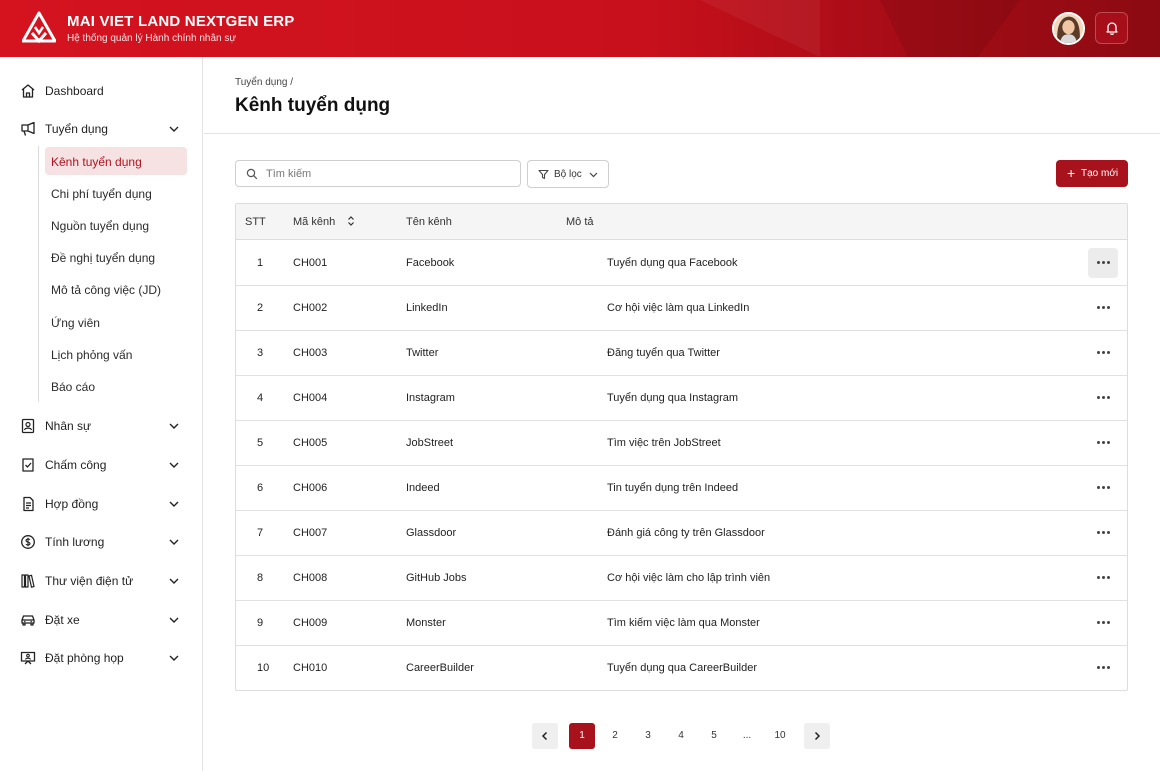  Describe the element at coordinates (310, 533) in the screenshot. I see `cell-code: CH007` at that location.